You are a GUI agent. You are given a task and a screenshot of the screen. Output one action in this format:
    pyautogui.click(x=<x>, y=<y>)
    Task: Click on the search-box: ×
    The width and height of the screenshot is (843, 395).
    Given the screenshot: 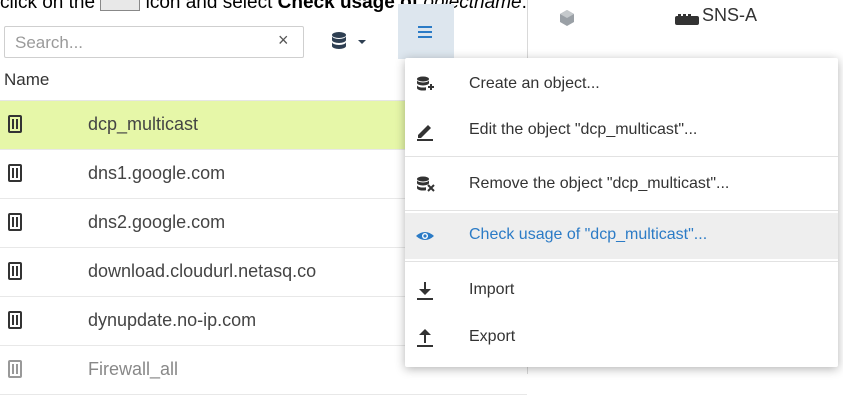 What is the action you would take?
    pyautogui.click(x=154, y=42)
    